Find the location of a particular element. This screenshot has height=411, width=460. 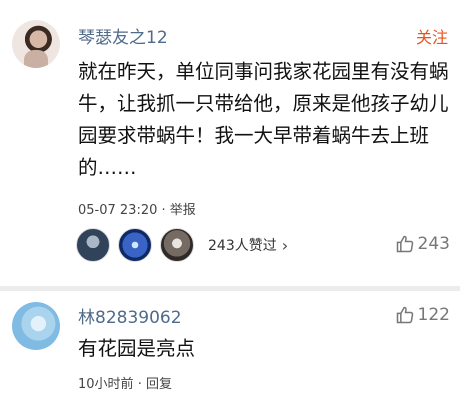

liked-count-text: 243人赞过 is located at coordinates (242, 245).